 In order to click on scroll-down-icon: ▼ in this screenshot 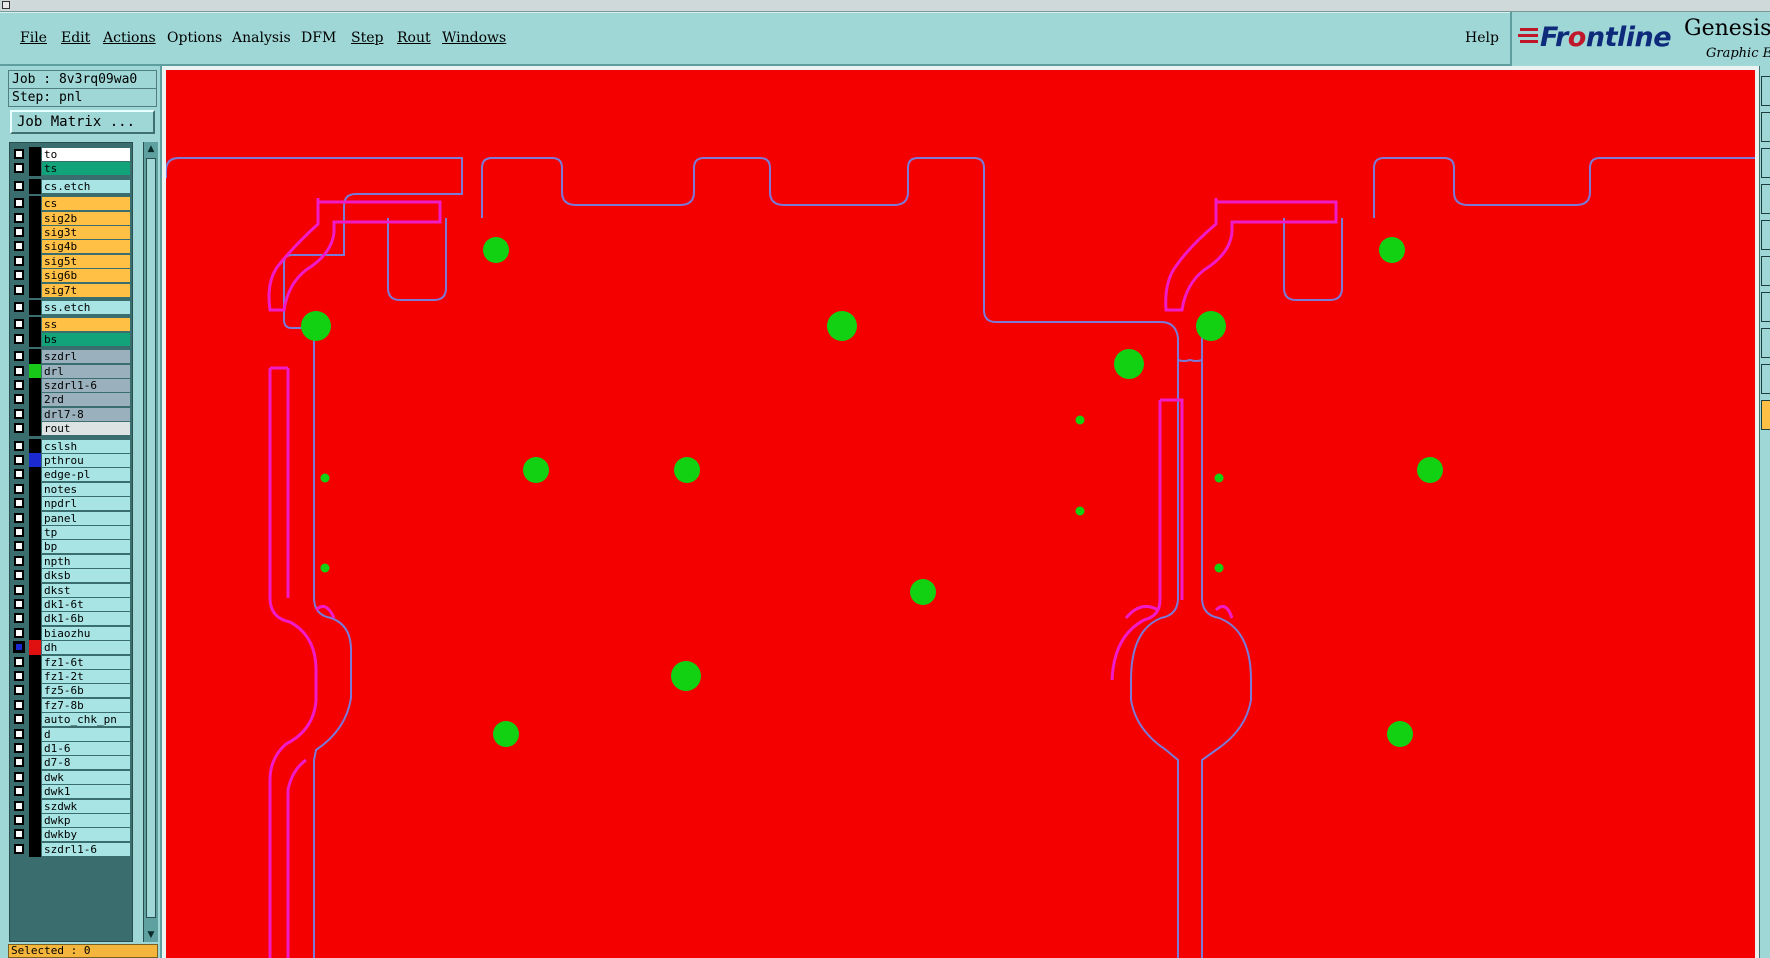, I will do `click(151, 935)`.